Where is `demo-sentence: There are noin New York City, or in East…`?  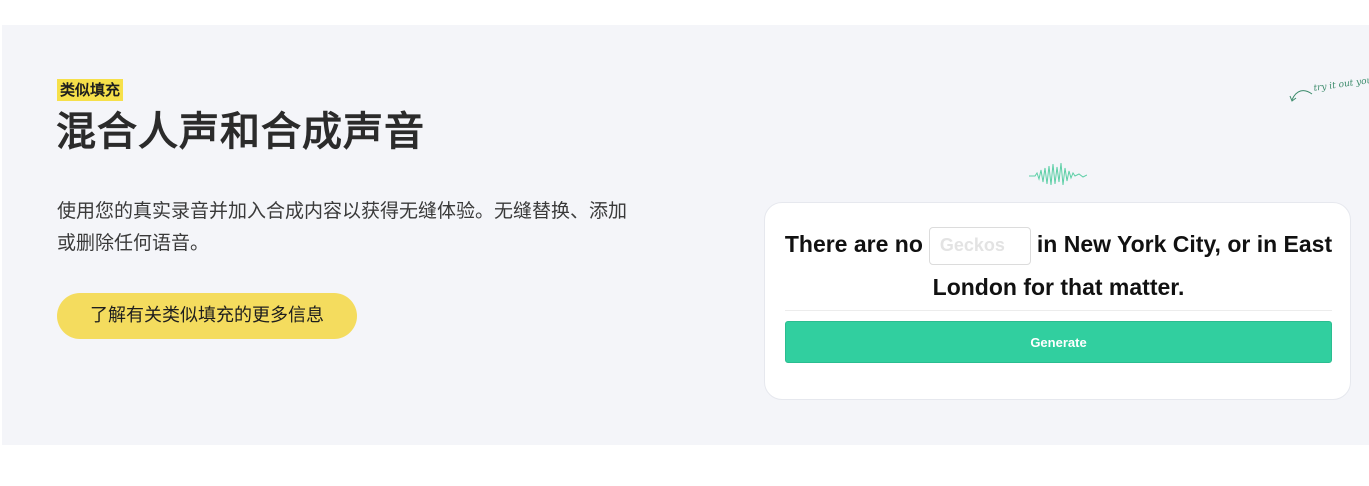
demo-sentence: There are noin New York City, or in East… is located at coordinates (1058, 266).